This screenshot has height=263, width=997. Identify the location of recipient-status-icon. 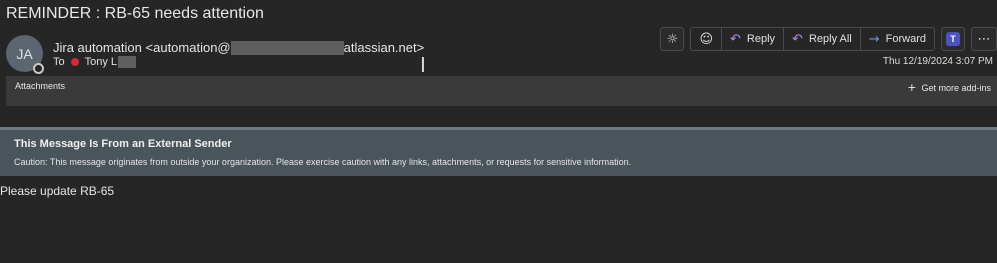
(74, 62).